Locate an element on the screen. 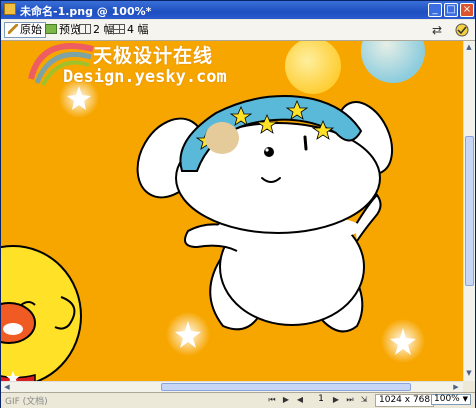  prev-frame-icon: ◀ is located at coordinates (300, 400).